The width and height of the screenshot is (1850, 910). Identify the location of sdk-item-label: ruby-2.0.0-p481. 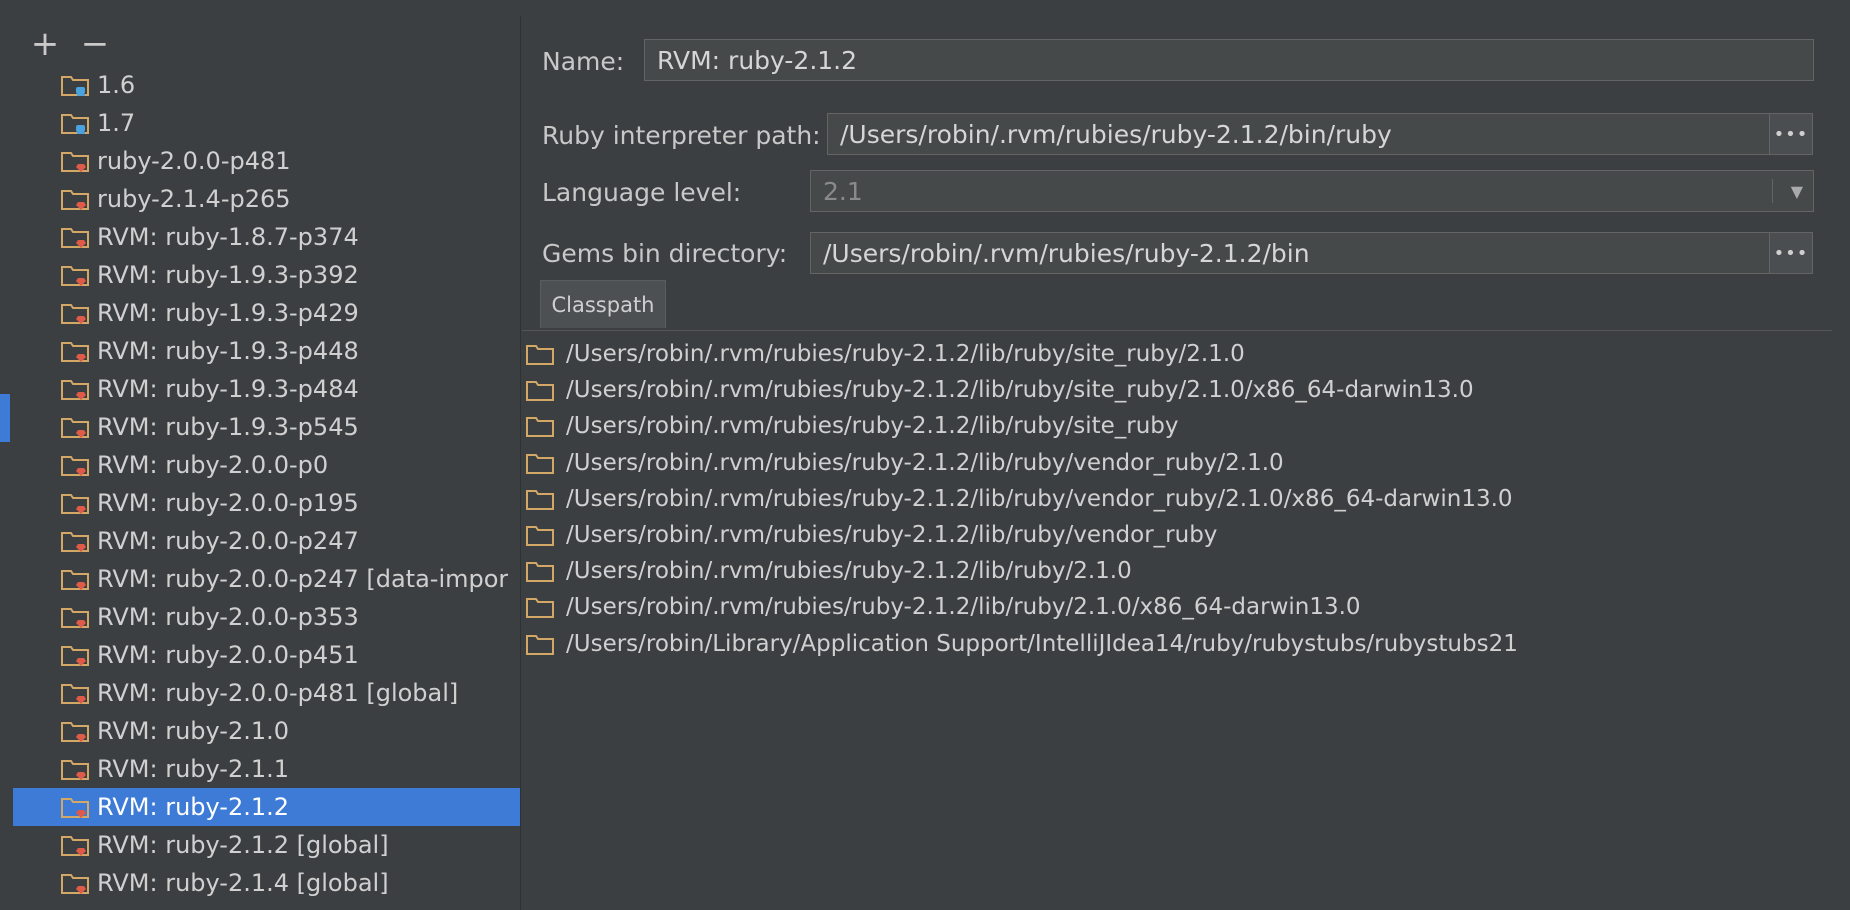
(194, 161).